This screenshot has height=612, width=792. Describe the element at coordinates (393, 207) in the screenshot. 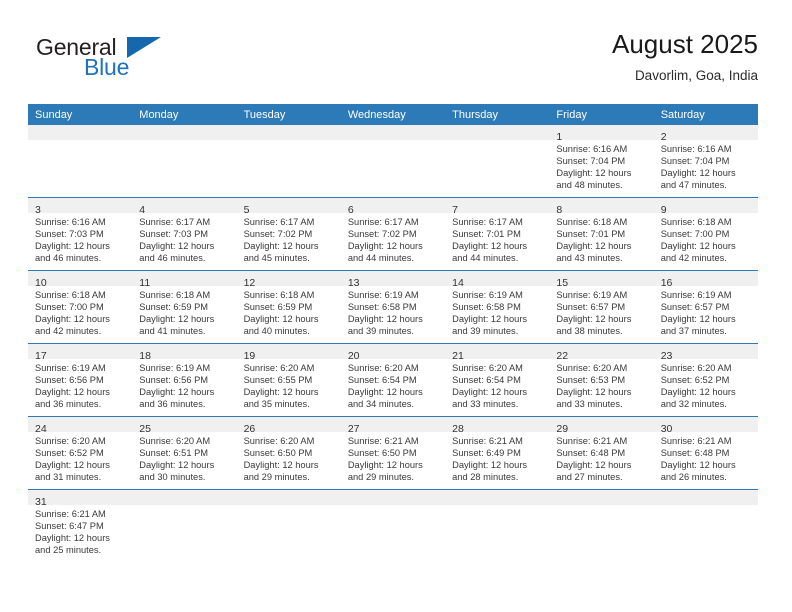

I see `day-number-band: 6` at that location.